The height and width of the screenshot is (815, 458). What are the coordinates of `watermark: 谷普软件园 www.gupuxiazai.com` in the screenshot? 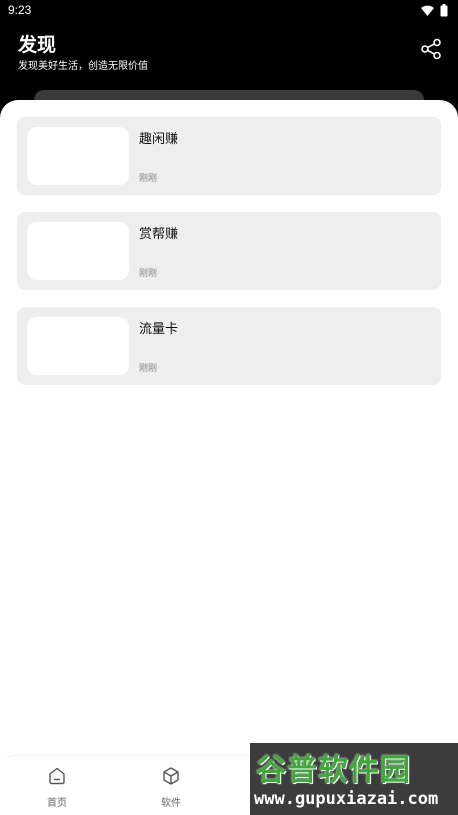 It's located at (354, 779).